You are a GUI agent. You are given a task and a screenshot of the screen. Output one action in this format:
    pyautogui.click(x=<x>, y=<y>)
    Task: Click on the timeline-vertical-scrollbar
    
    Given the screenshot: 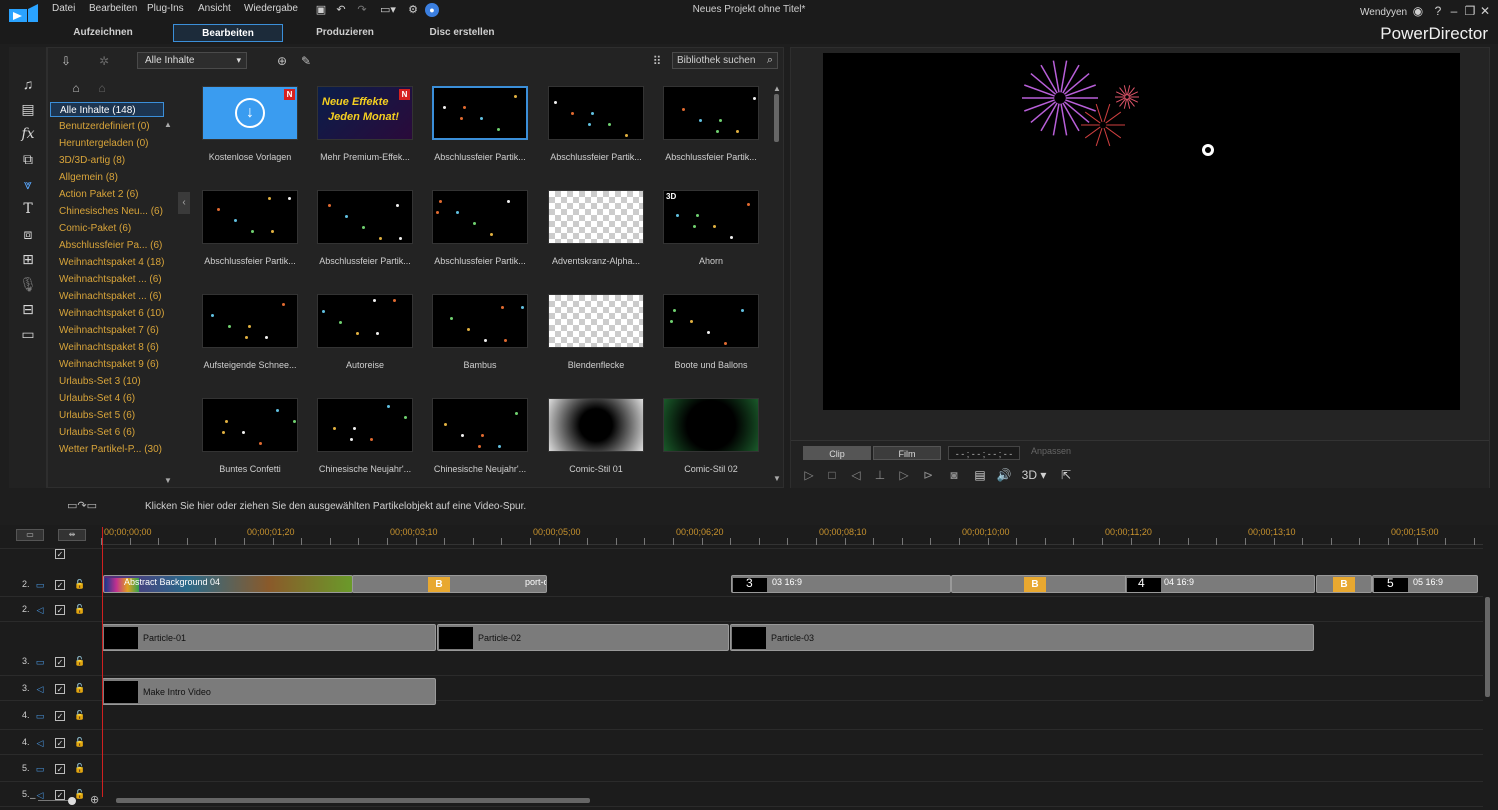 What is the action you would take?
    pyautogui.click(x=1488, y=670)
    